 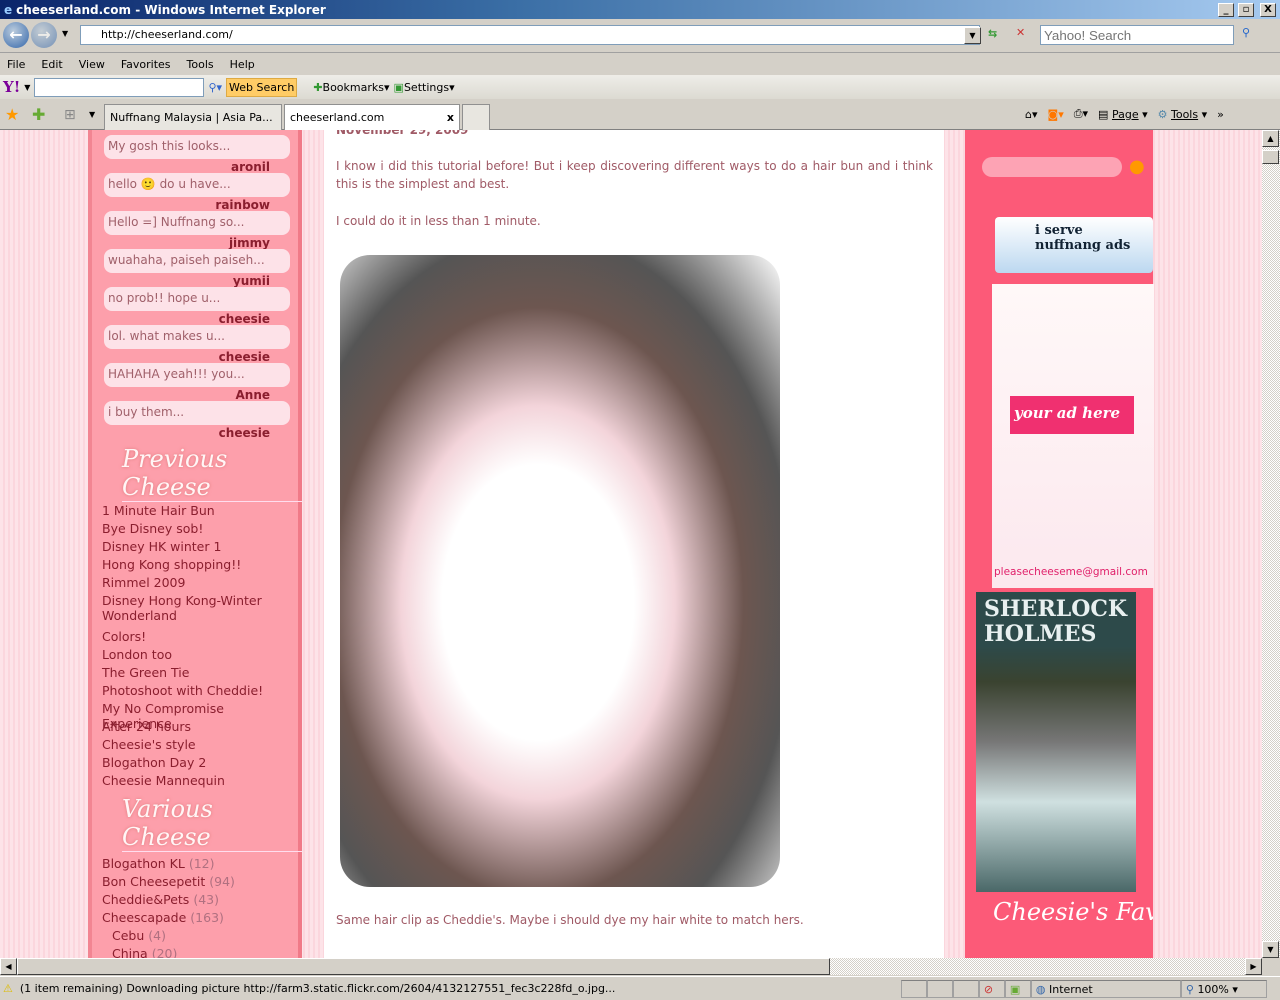 What do you see at coordinates (1253, 966) in the screenshot?
I see `scroll-right-button: ▶` at bounding box center [1253, 966].